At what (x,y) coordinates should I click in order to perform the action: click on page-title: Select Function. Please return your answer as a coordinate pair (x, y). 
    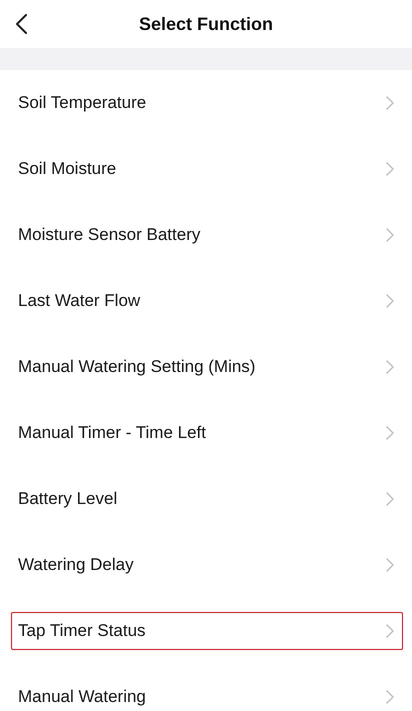
    Looking at the image, I should click on (205, 24).